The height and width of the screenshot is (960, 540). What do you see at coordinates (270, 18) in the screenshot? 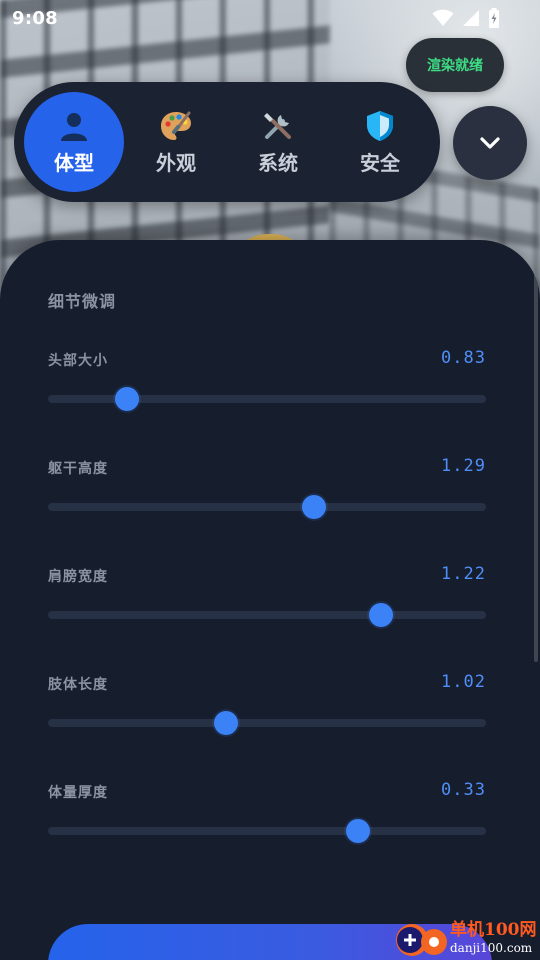
I see `status-bar: 9:08` at bounding box center [270, 18].